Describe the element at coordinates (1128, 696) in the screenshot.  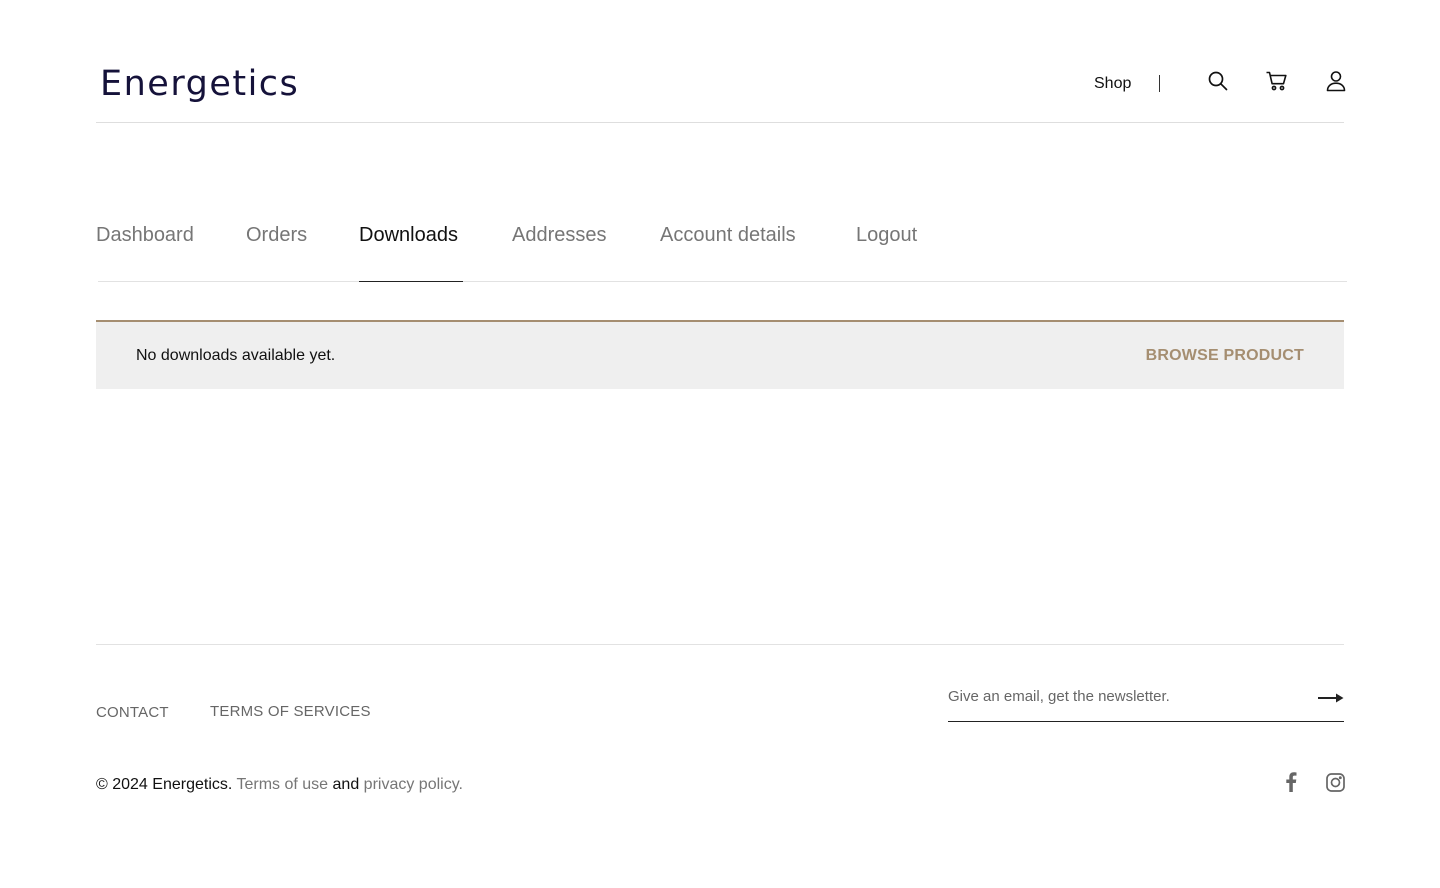
I see `newsletter-email-input` at that location.